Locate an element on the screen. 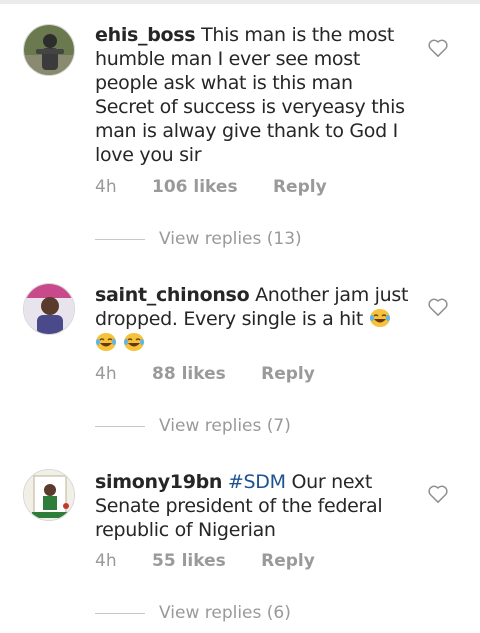 Image resolution: width=480 pixels, height=633 pixels. hashtag-link: #SDM is located at coordinates (257, 482).